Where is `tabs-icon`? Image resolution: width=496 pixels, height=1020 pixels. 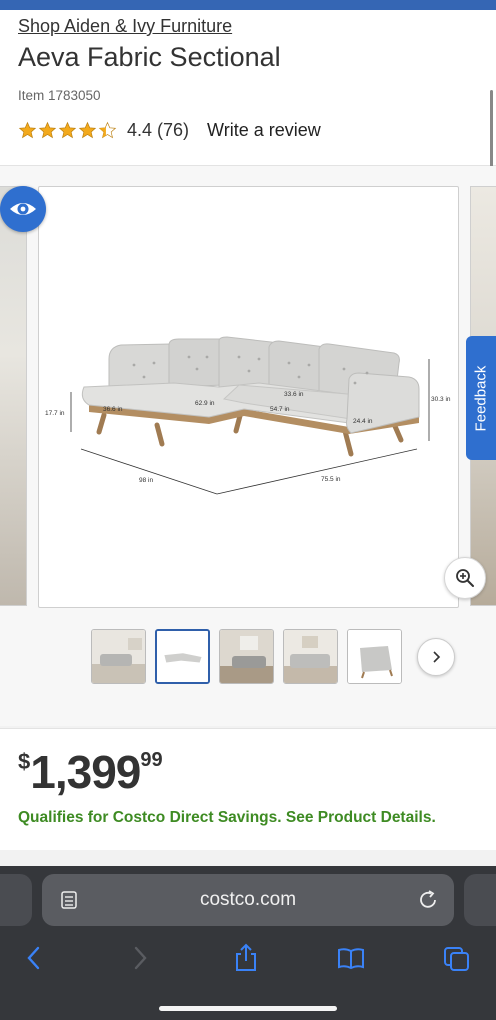
tabs-icon is located at coordinates (457, 958).